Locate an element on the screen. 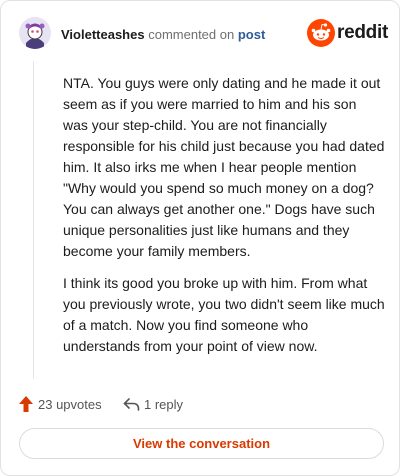 This screenshot has height=476, width=400. action-text: commented on is located at coordinates (191, 34).